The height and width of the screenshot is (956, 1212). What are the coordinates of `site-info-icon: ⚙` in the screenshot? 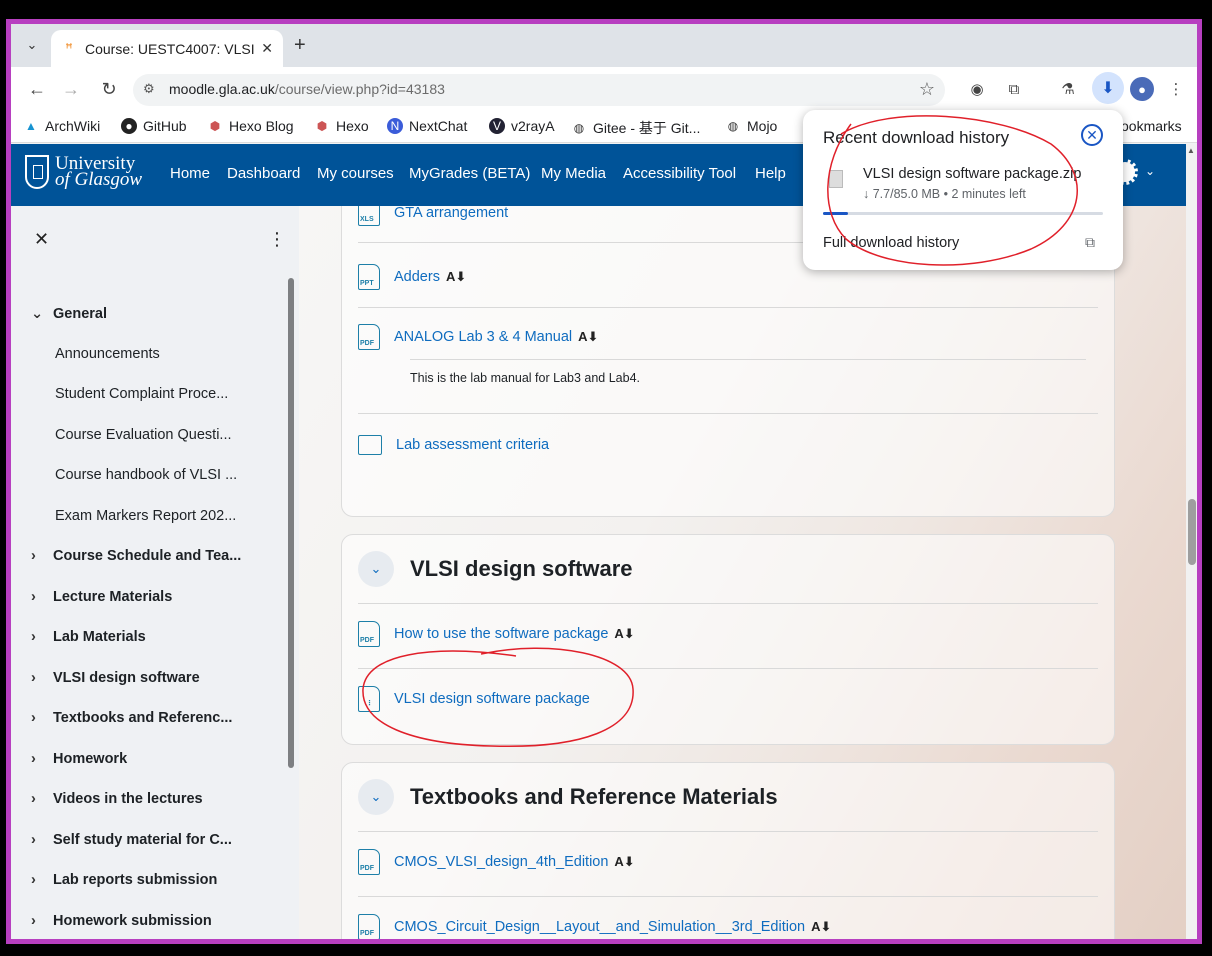 It's located at (152, 90).